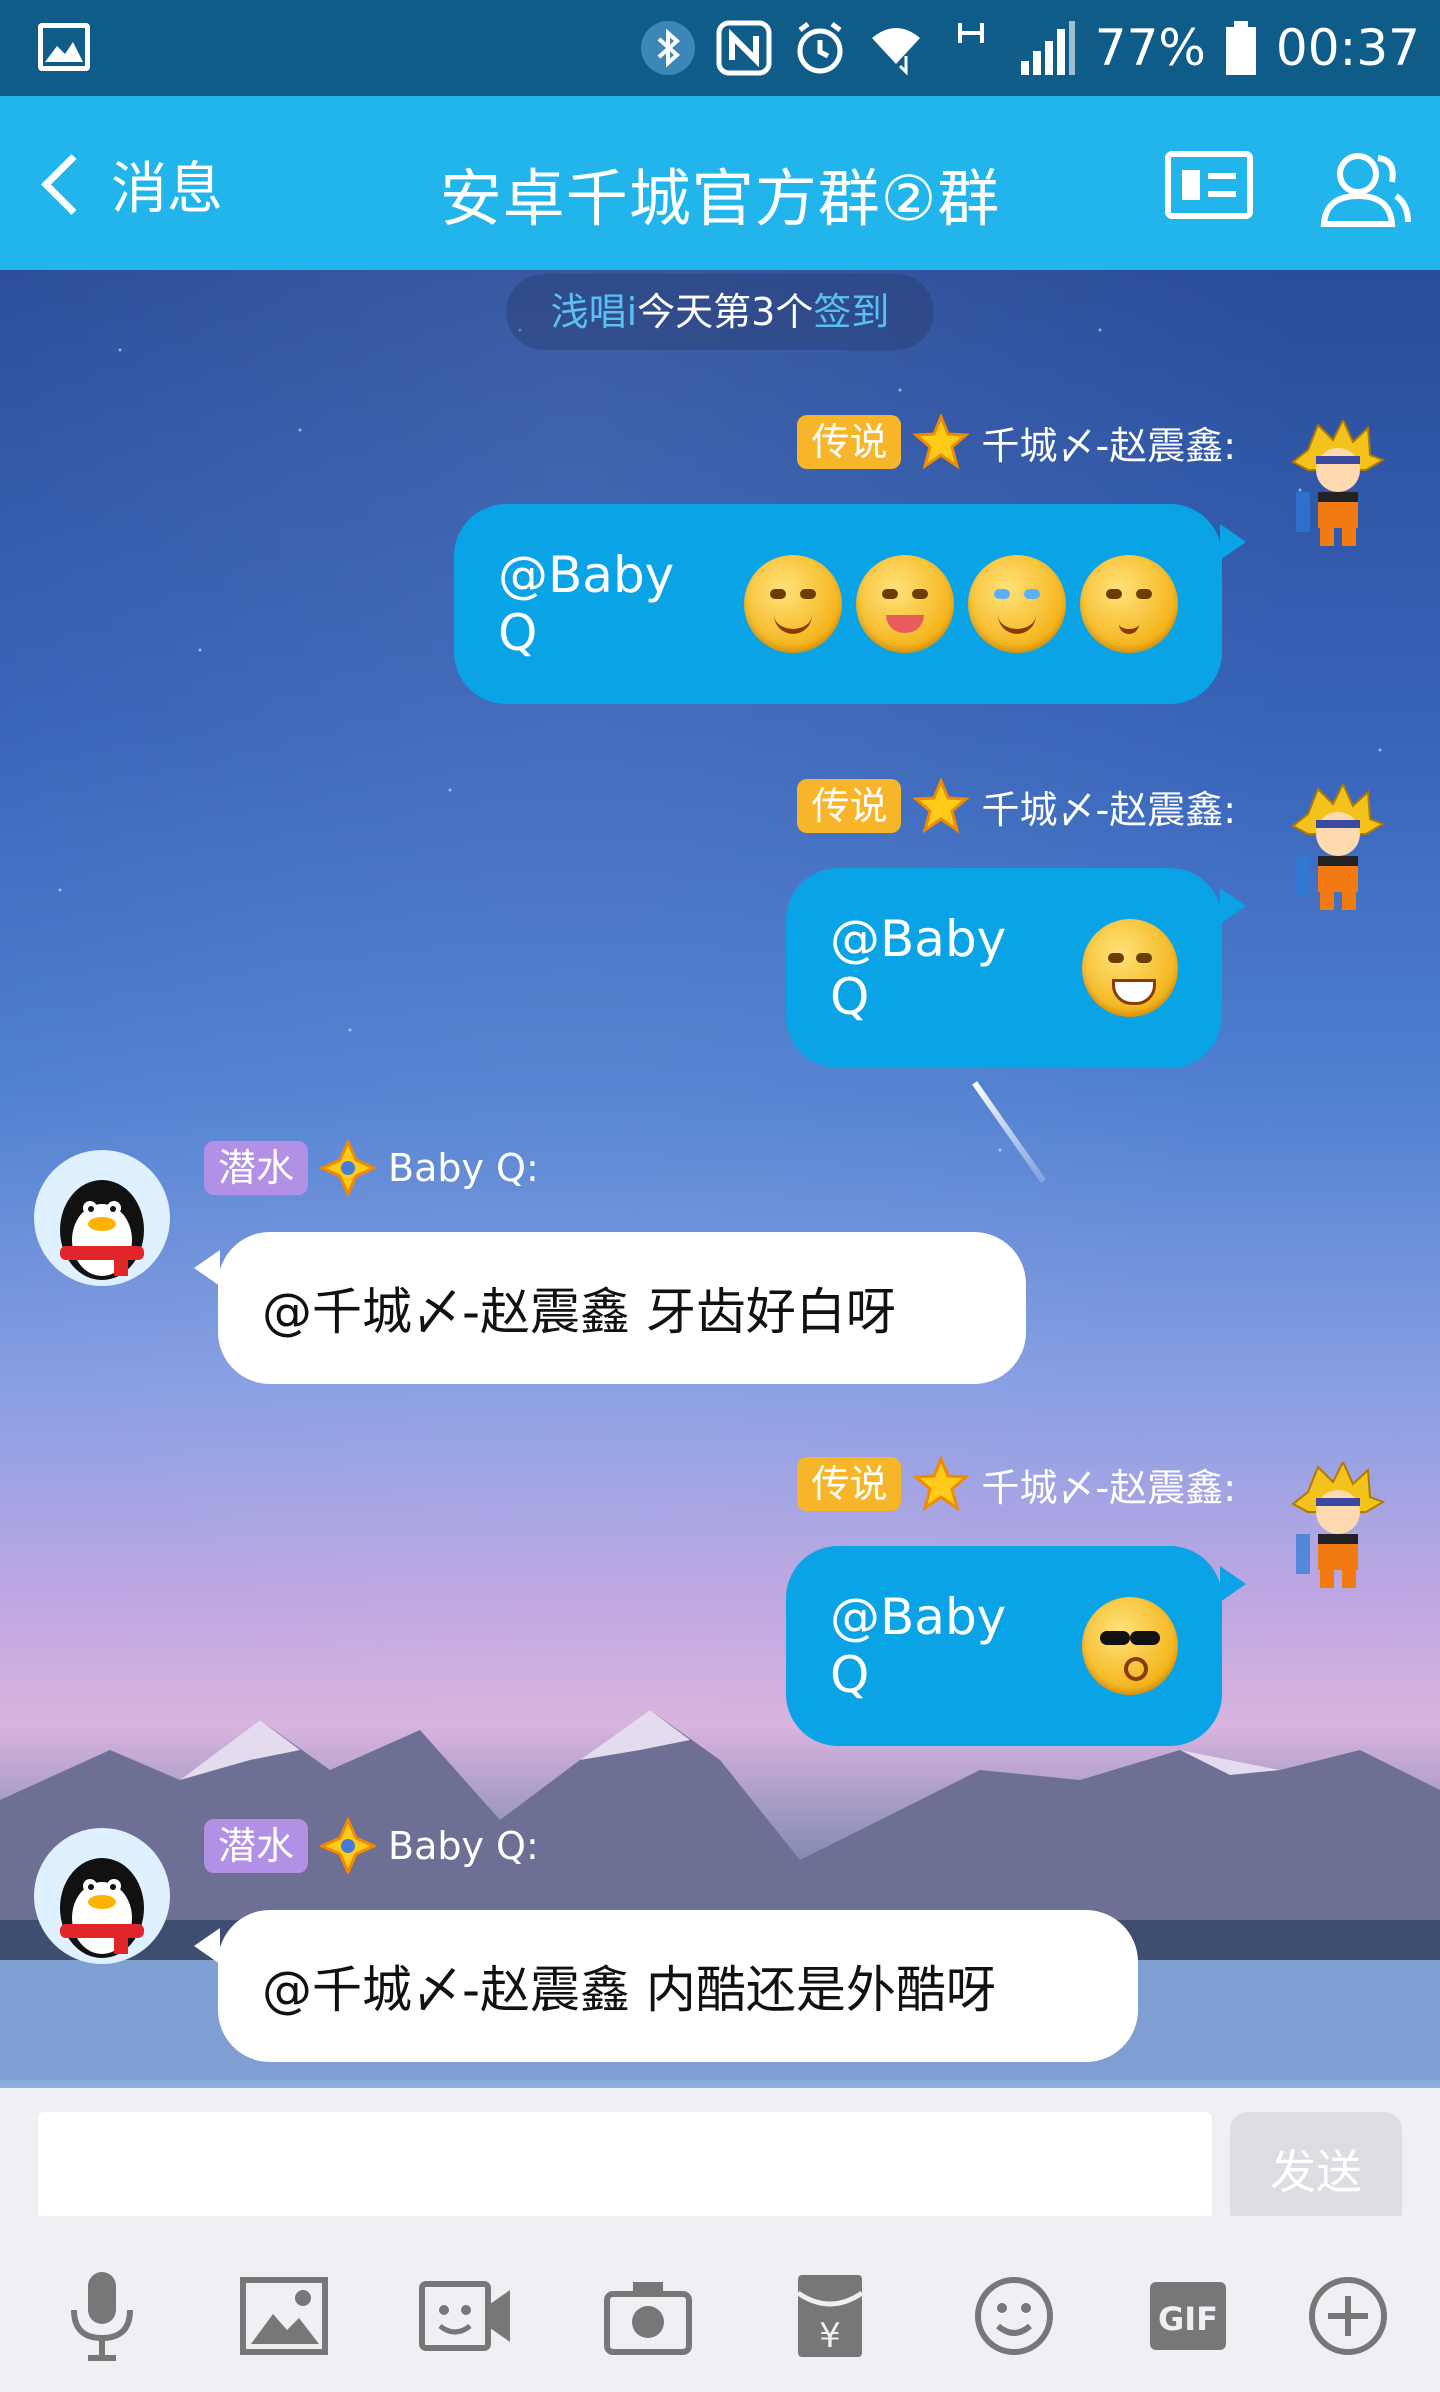 The image size is (1440, 2392). What do you see at coordinates (102, 2316) in the screenshot?
I see `microphone-icon` at bounding box center [102, 2316].